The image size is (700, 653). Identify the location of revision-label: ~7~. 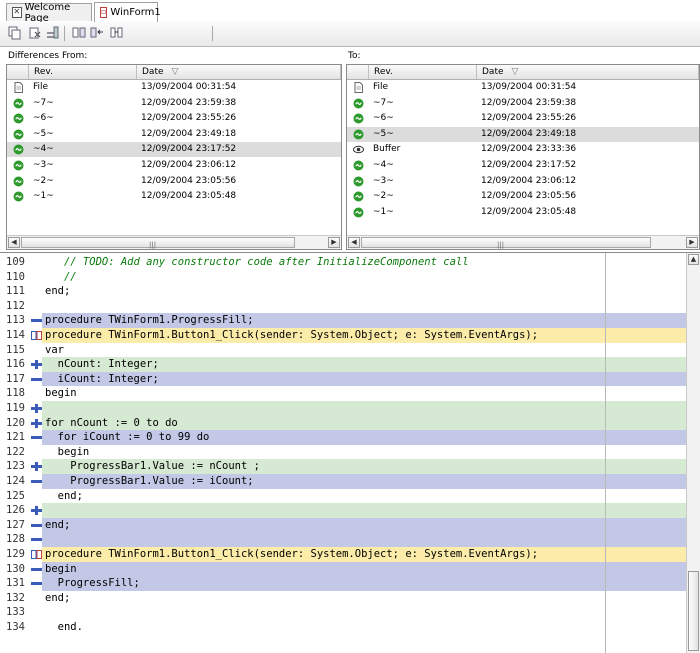
(43, 102).